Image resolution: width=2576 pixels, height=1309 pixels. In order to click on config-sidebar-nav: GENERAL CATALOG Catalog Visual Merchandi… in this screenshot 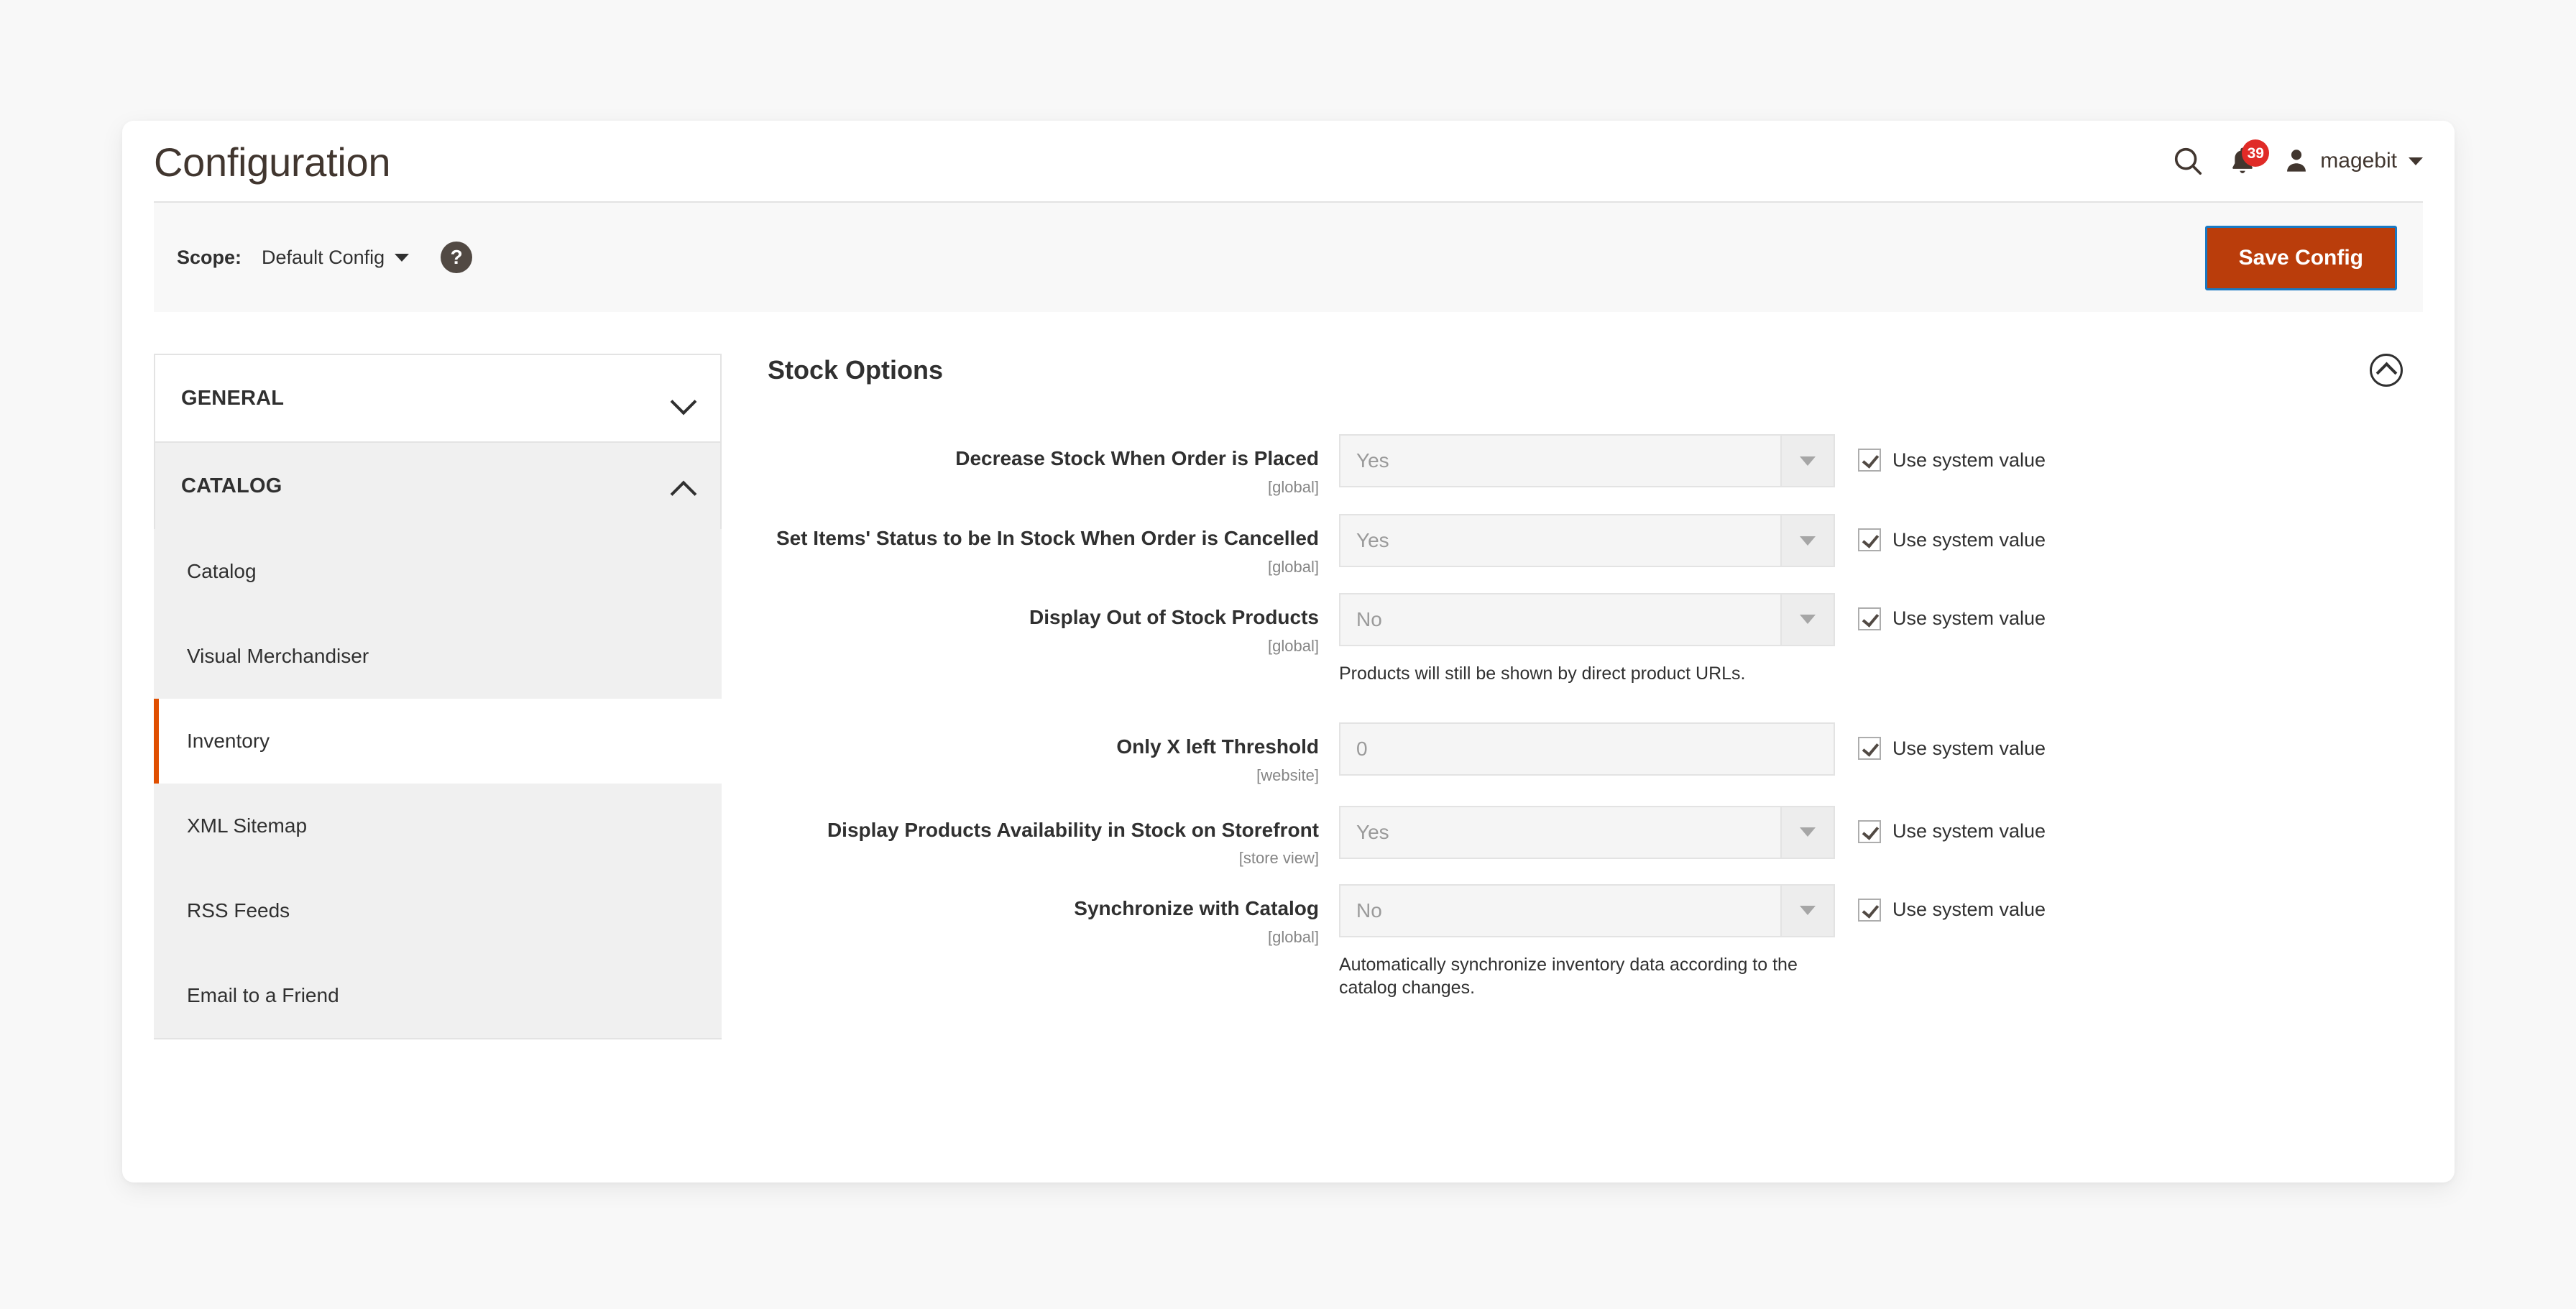, I will do `click(439, 696)`.